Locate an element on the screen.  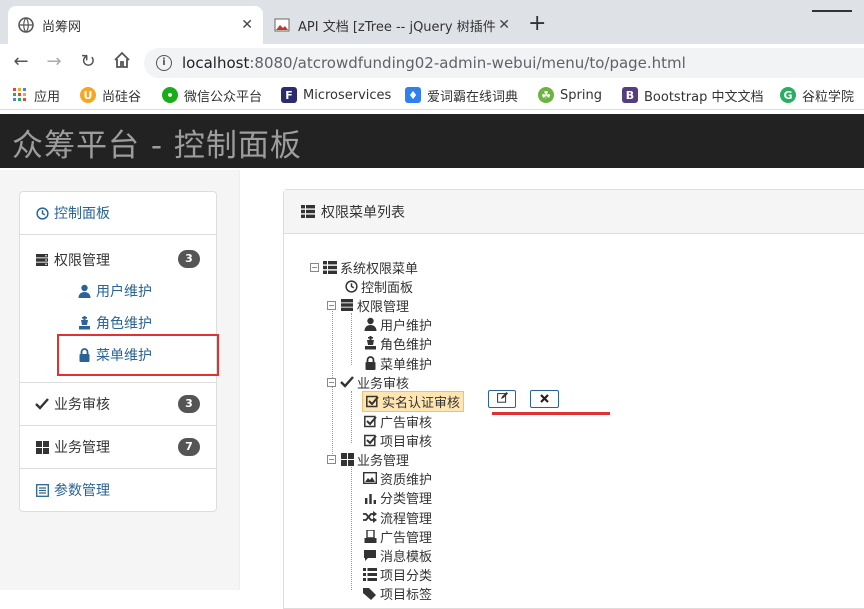
tree-node-label: 系统权限菜单 is located at coordinates (379, 269).